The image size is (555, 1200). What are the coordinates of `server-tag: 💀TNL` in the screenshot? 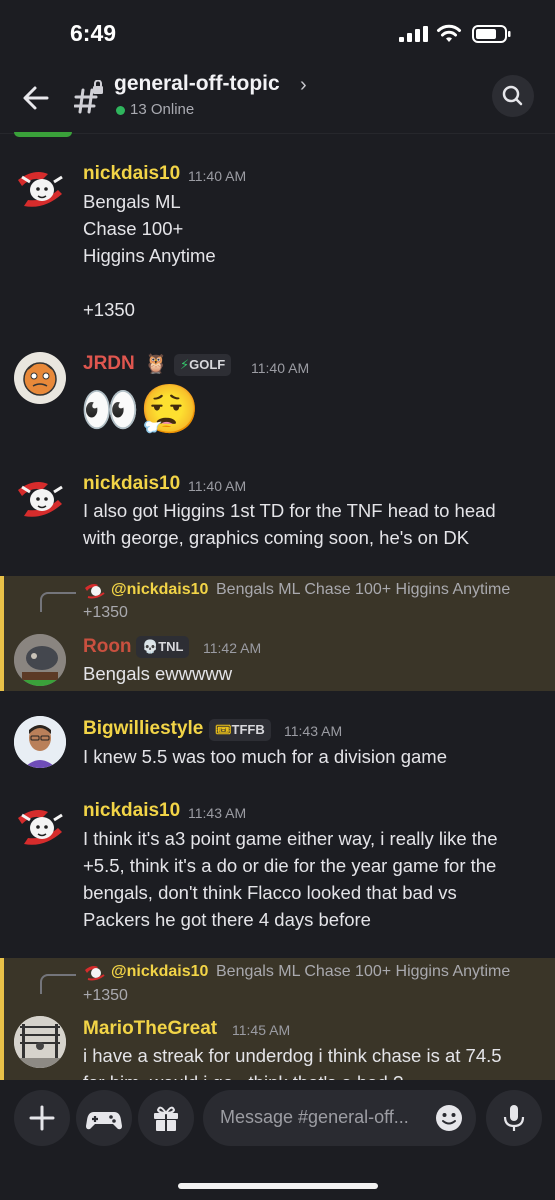 It's located at (163, 647).